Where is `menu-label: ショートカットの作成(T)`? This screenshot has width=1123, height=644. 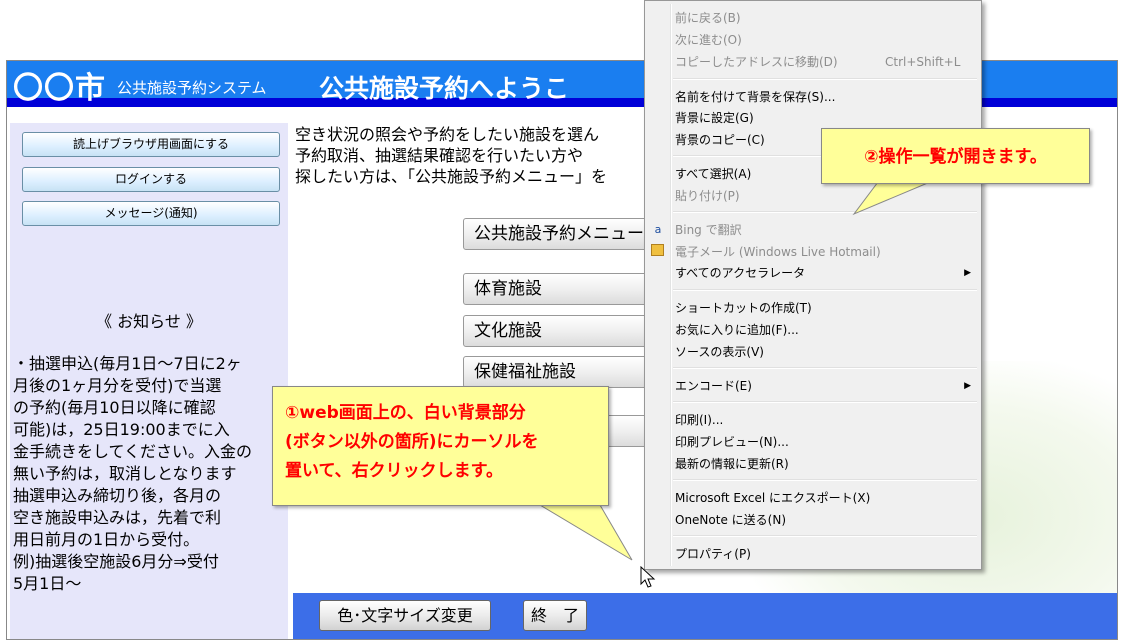
menu-label: ショートカットの作成(T) is located at coordinates (743, 308).